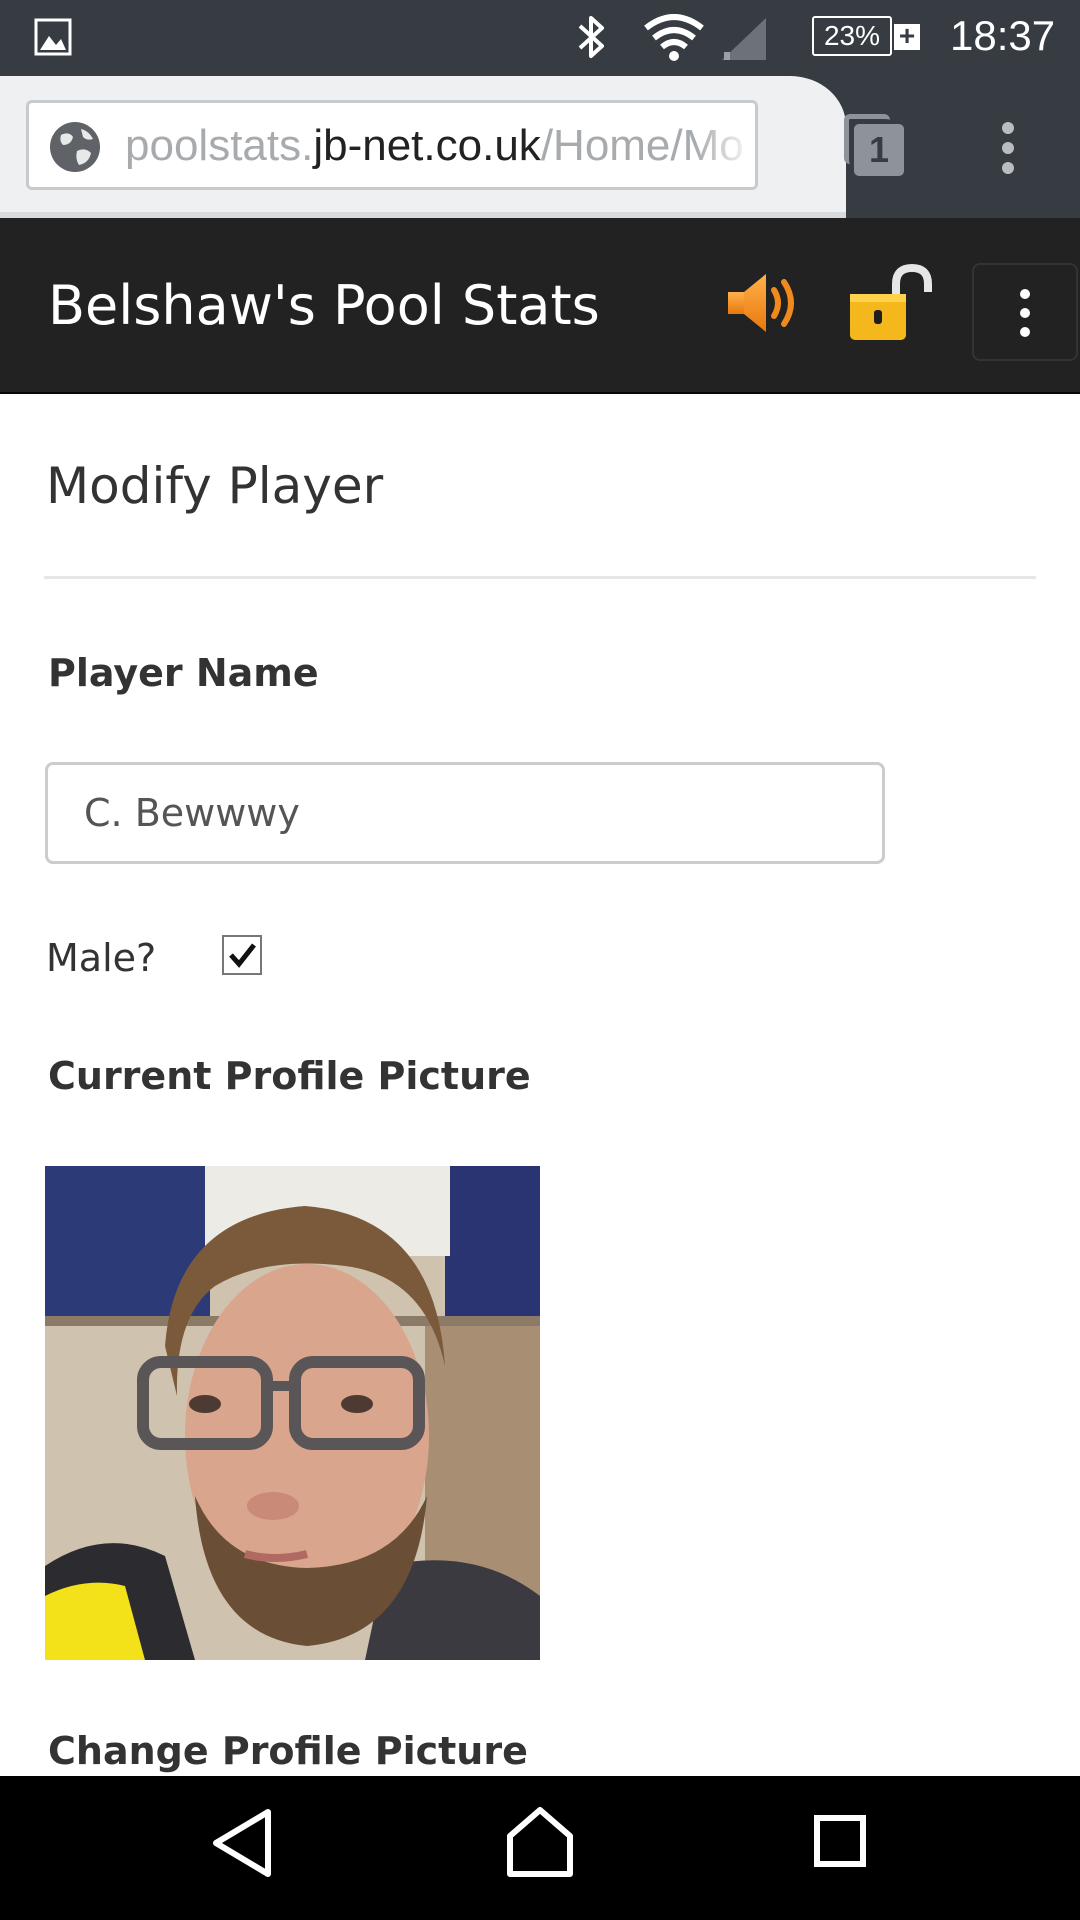 This screenshot has width=1080, height=1920. Describe the element at coordinates (1003, 35) in the screenshot. I see `status-clock: 18:37` at that location.